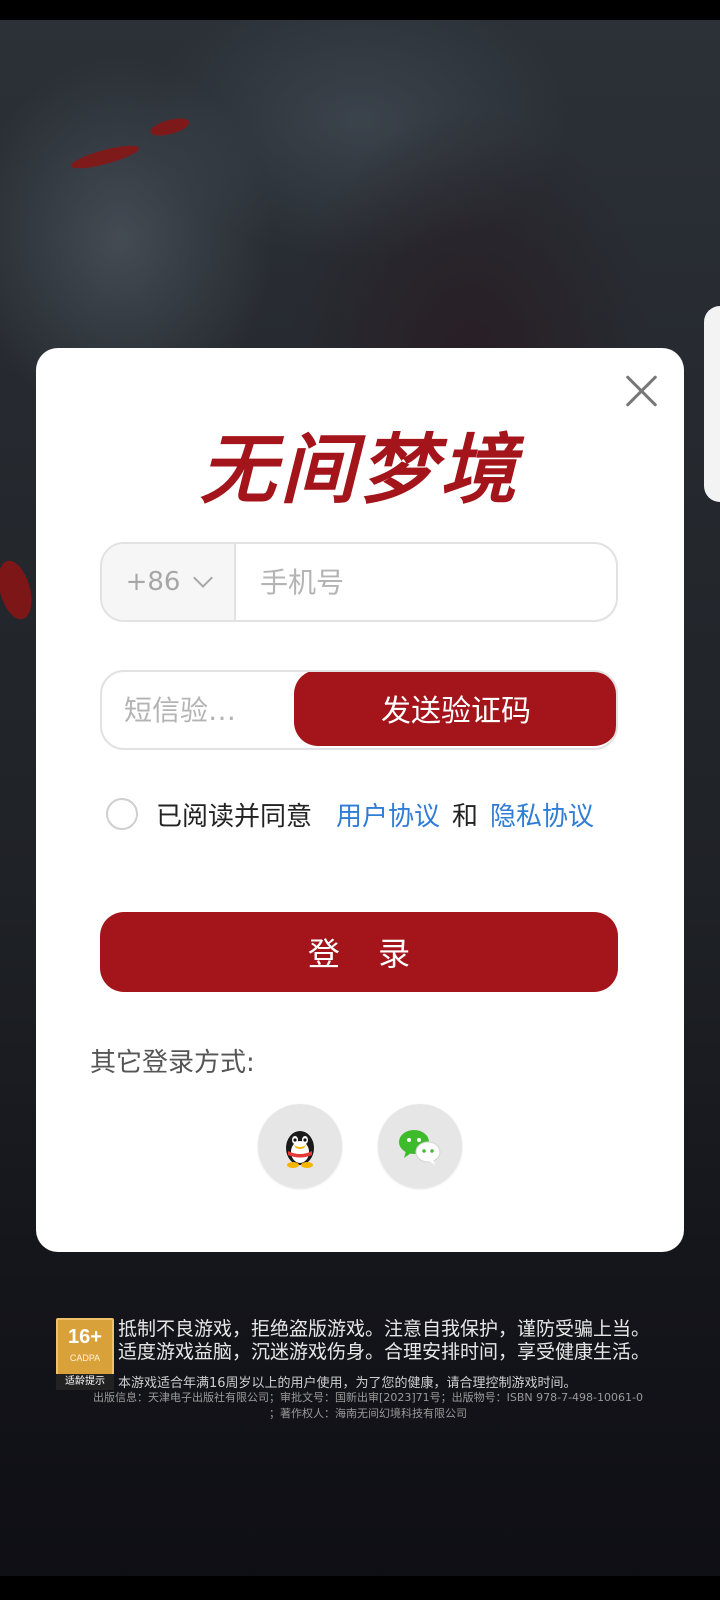 Image resolution: width=720 pixels, height=1600 pixels. Describe the element at coordinates (360, 10) in the screenshot. I see `status-bar` at that location.